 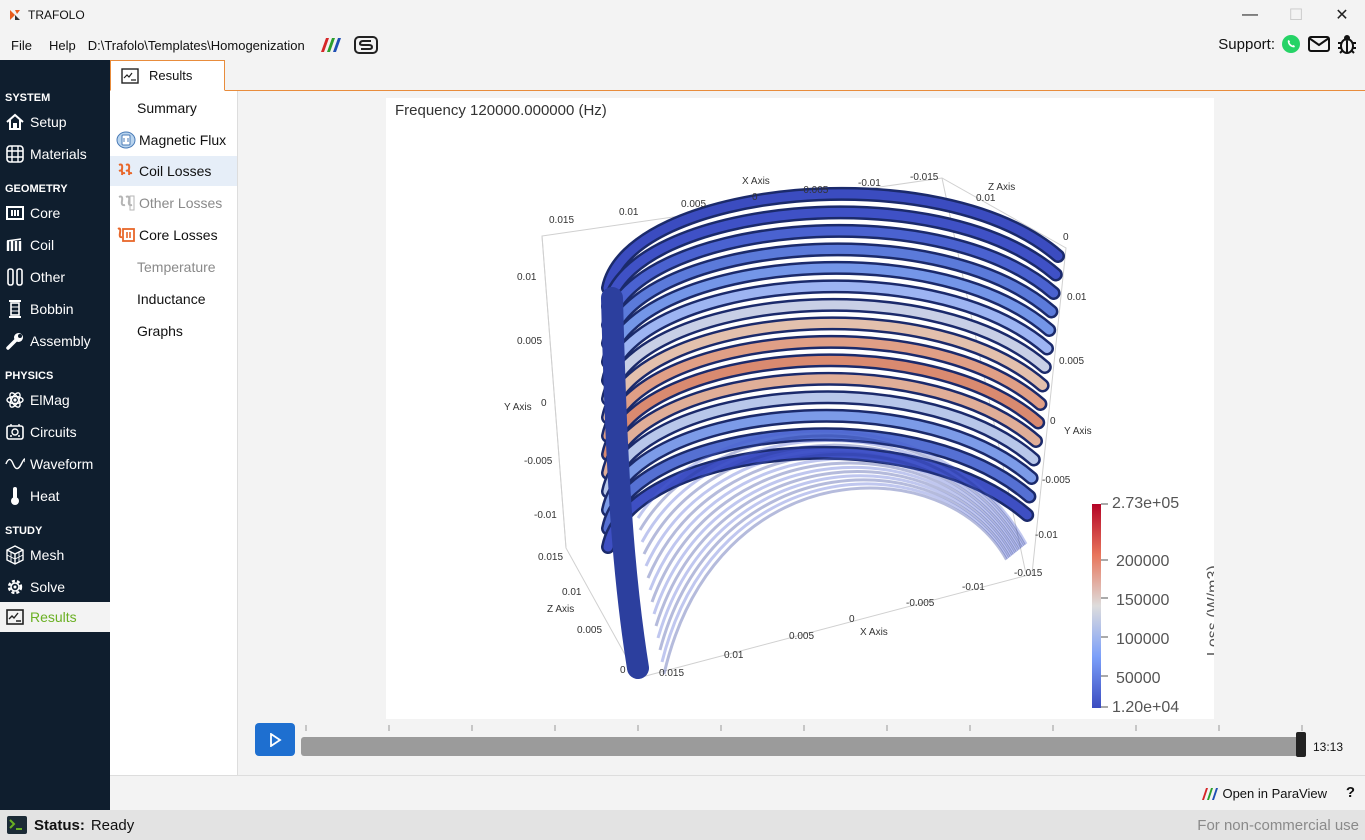 I want to click on maximize-button: ☐, so click(x=1296, y=15).